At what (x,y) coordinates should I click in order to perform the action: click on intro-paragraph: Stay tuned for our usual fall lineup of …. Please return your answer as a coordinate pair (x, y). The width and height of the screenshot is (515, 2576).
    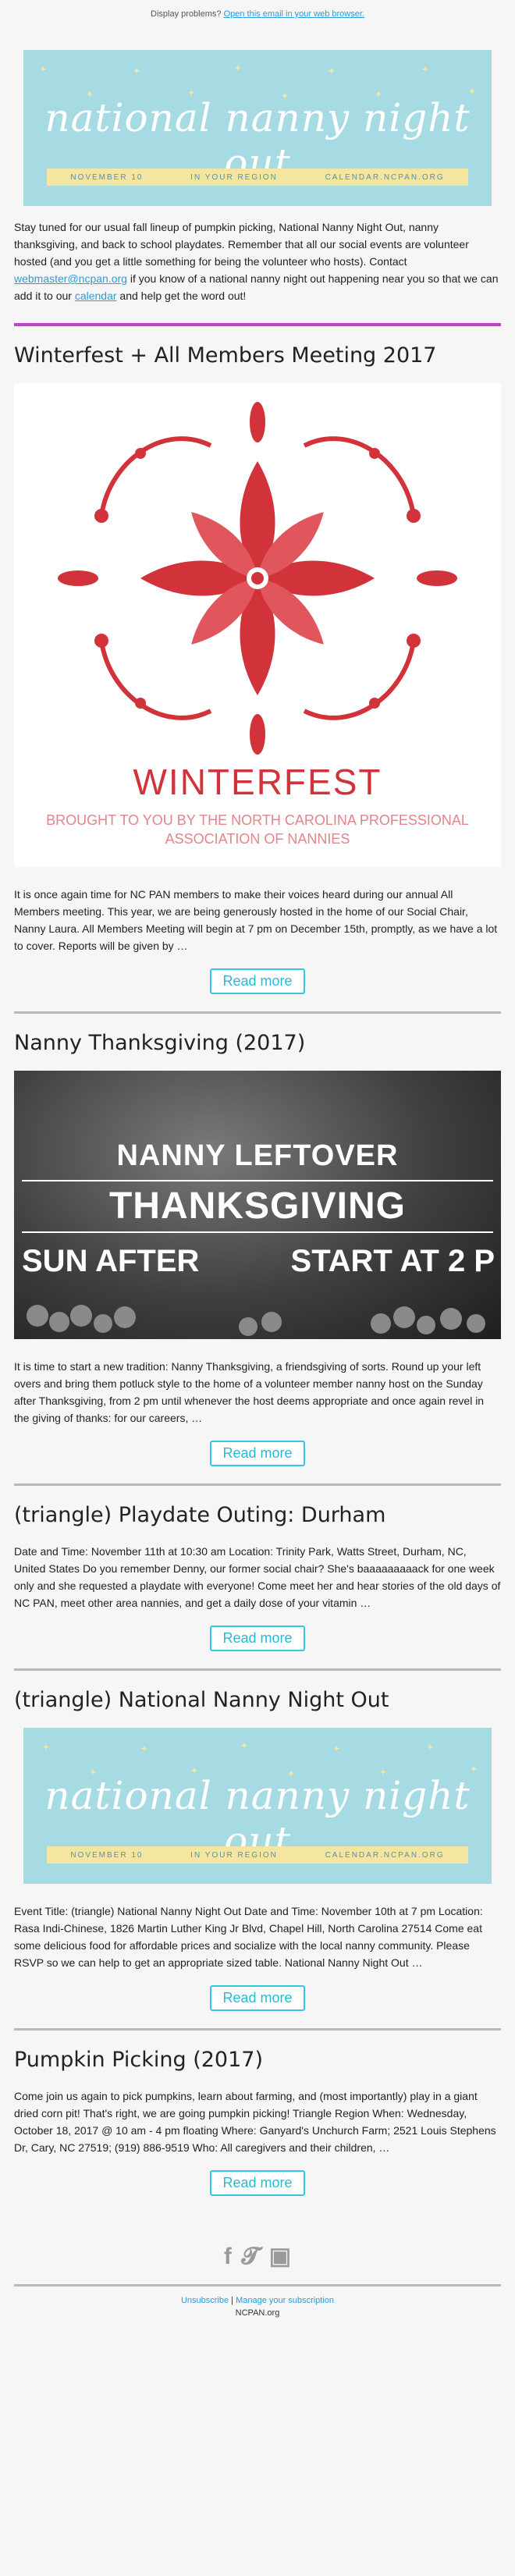
    Looking at the image, I should click on (257, 261).